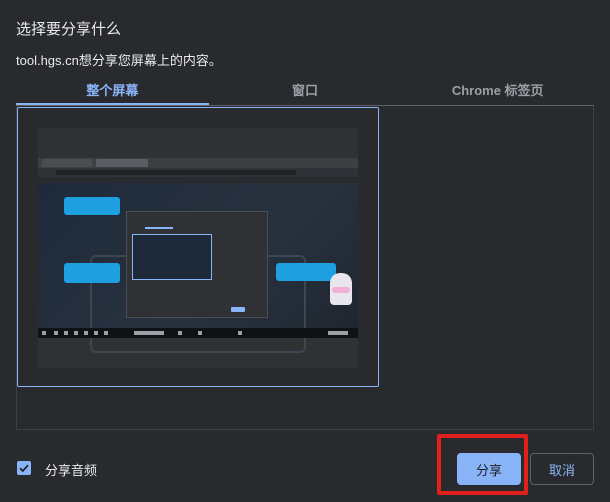  What do you see at coordinates (489, 469) in the screenshot?
I see `share-button: 分享` at bounding box center [489, 469].